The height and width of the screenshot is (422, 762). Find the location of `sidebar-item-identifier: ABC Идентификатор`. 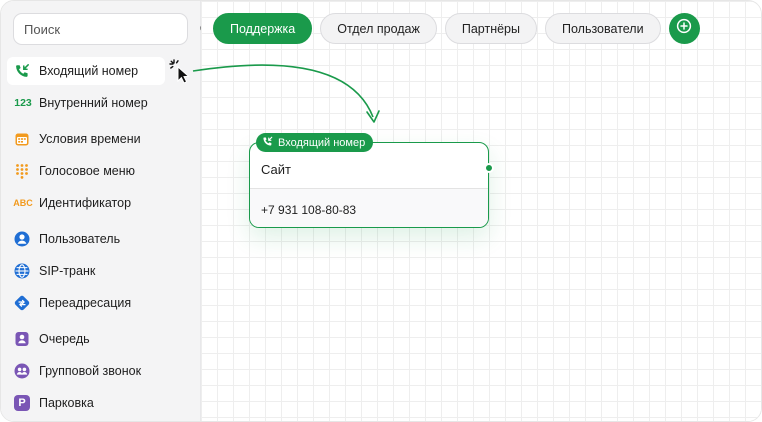

sidebar-item-identifier: ABC Идентификатор is located at coordinates (86, 203).